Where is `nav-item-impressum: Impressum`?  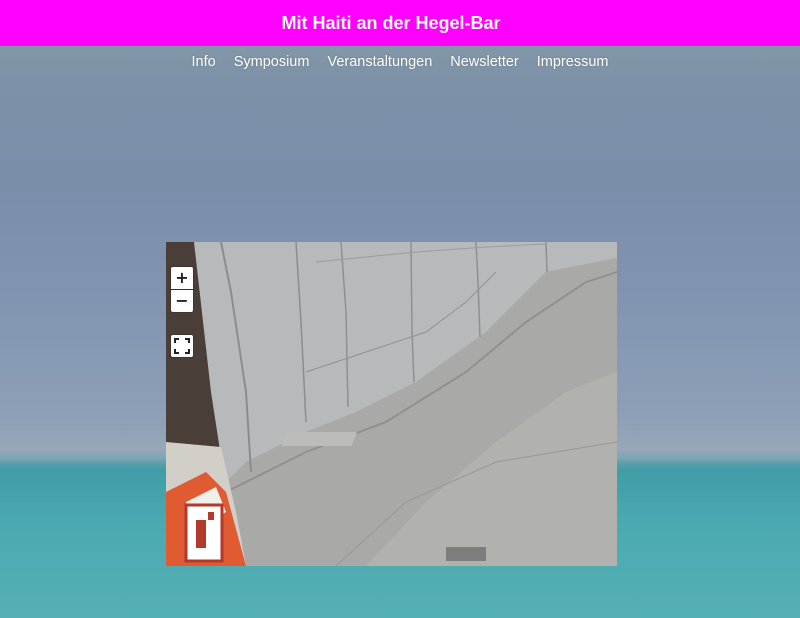 nav-item-impressum: Impressum is located at coordinates (573, 64).